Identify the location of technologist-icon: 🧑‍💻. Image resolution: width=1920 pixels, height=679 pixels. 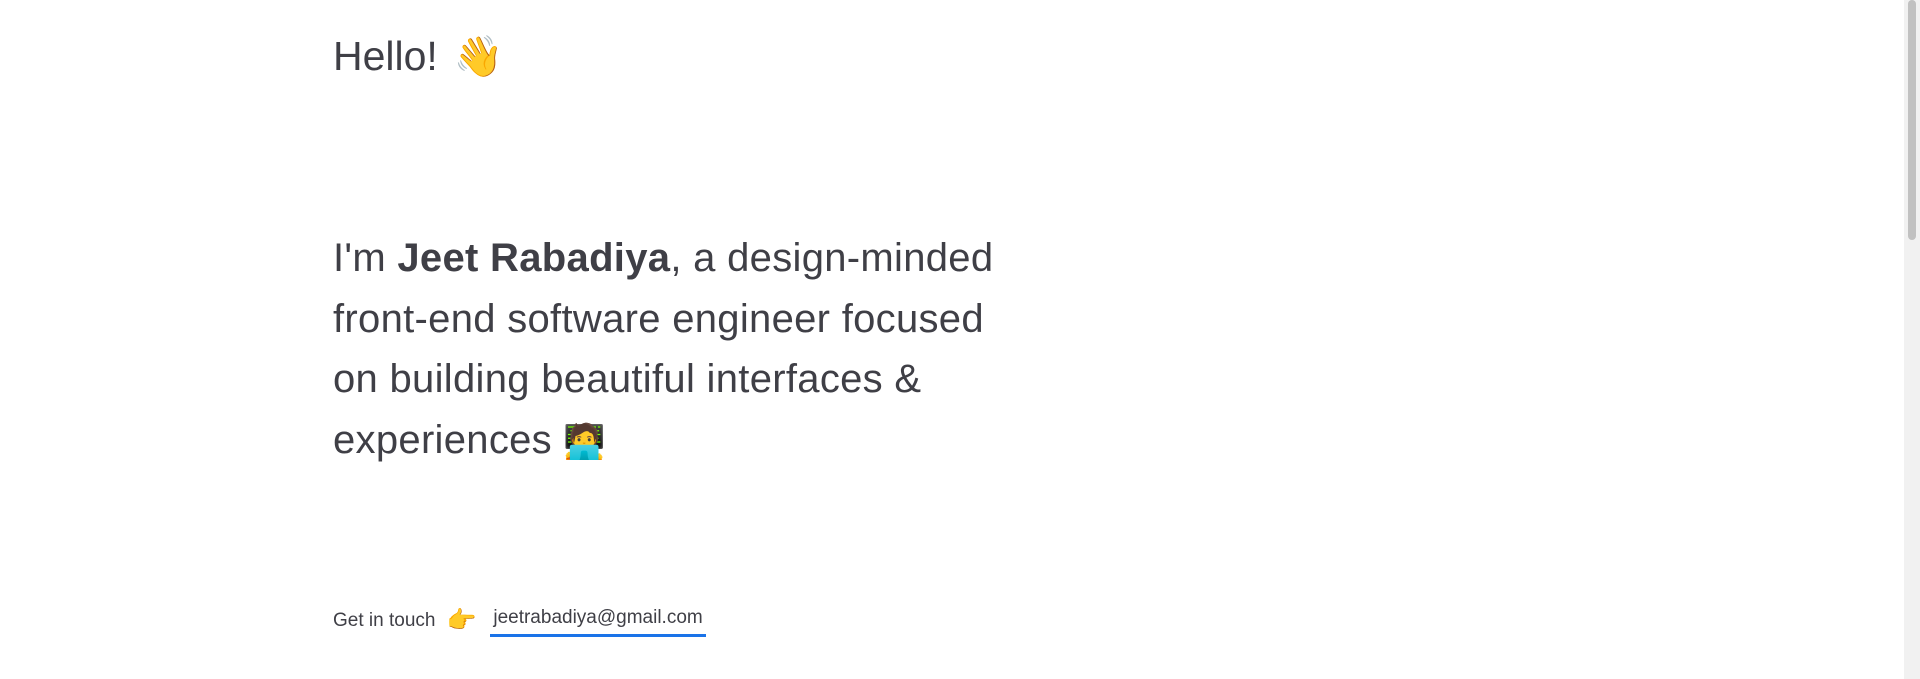
(585, 441).